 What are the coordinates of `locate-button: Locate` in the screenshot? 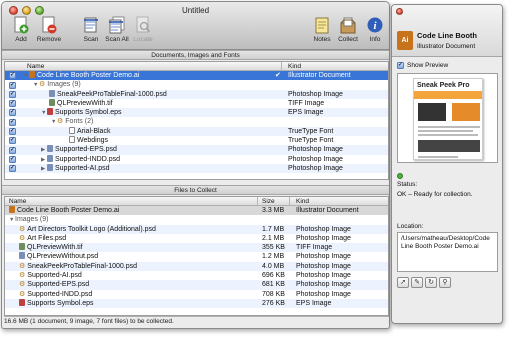 It's located at (143, 29).